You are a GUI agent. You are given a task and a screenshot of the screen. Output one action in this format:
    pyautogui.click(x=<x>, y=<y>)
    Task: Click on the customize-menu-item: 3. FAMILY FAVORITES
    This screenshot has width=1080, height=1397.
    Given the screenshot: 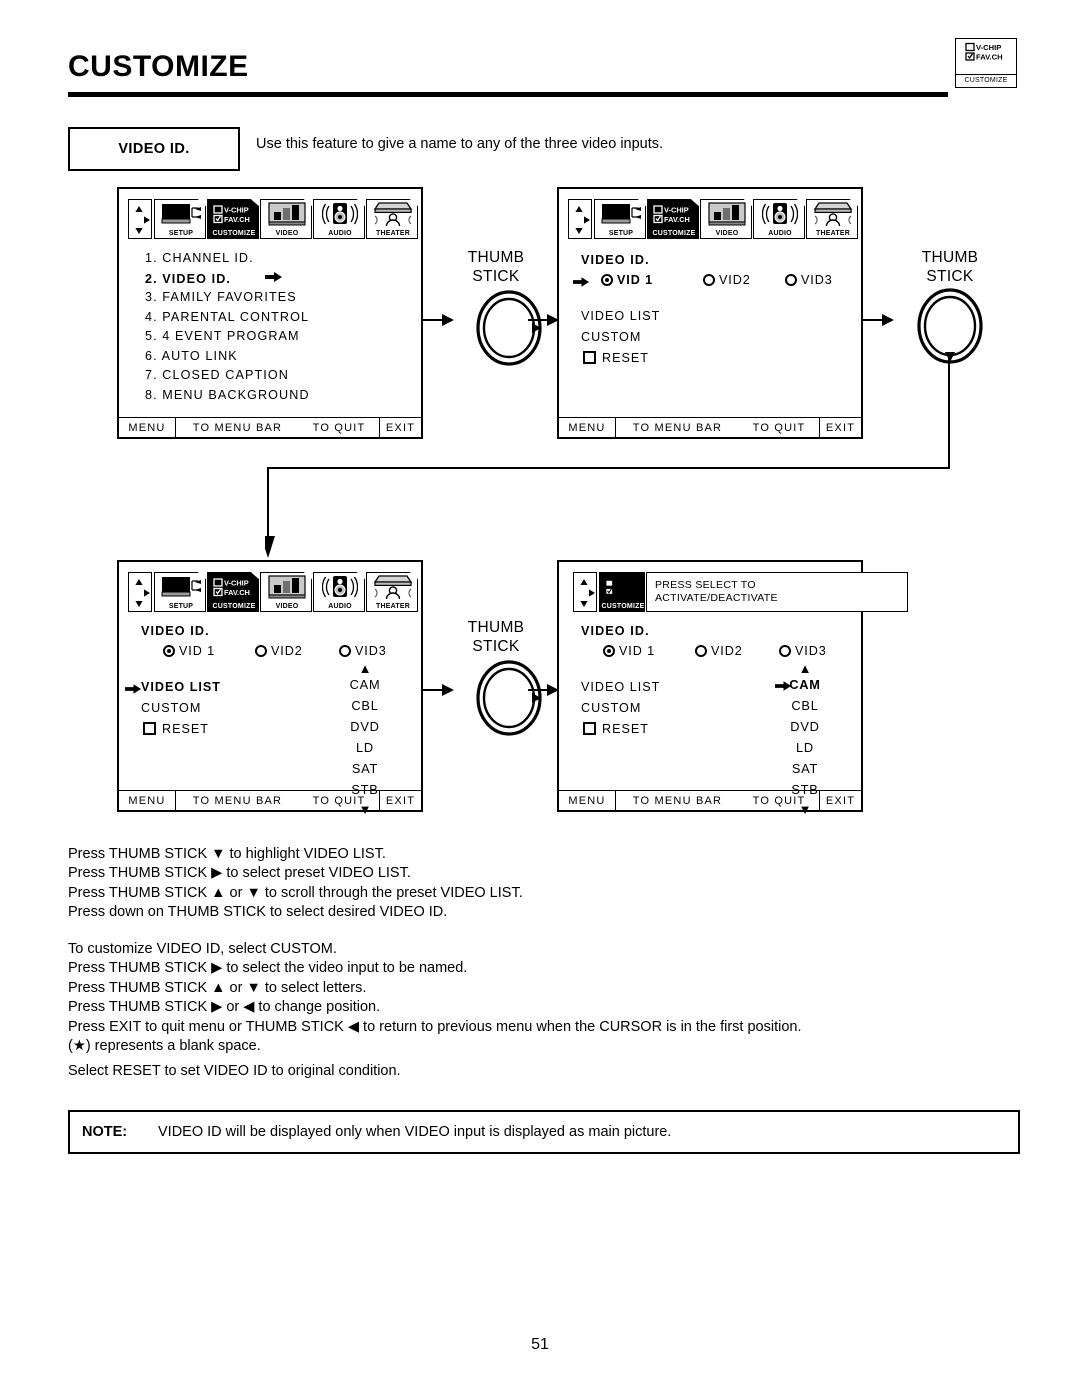 What is the action you would take?
    pyautogui.click(x=227, y=300)
    